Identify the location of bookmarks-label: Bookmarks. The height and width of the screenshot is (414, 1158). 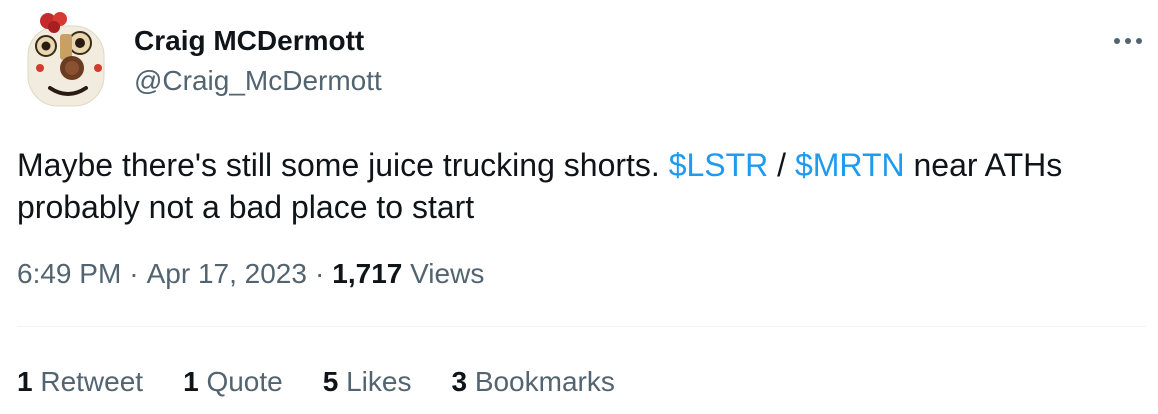
(544, 381).